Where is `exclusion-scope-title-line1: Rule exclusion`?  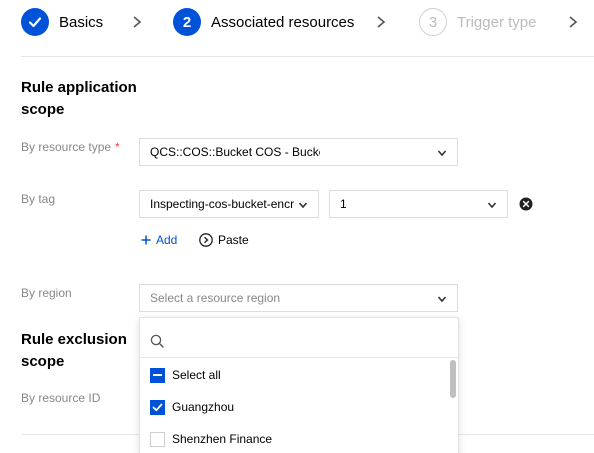 exclusion-scope-title-line1: Rule exclusion is located at coordinates (74, 339).